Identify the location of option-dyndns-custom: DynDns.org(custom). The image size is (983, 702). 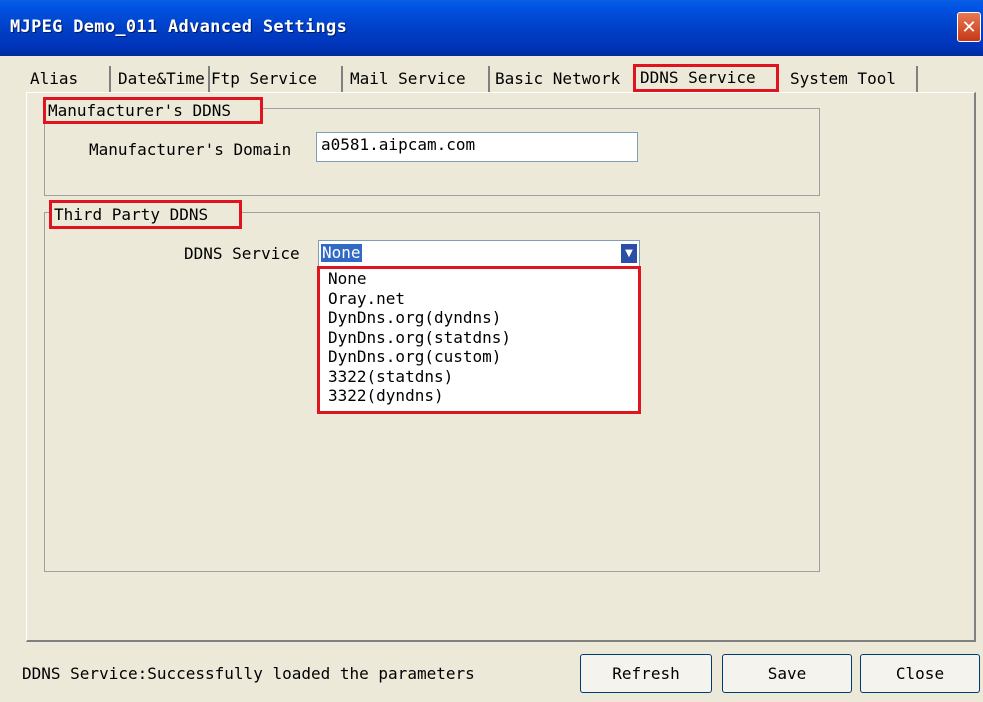
(479, 357).